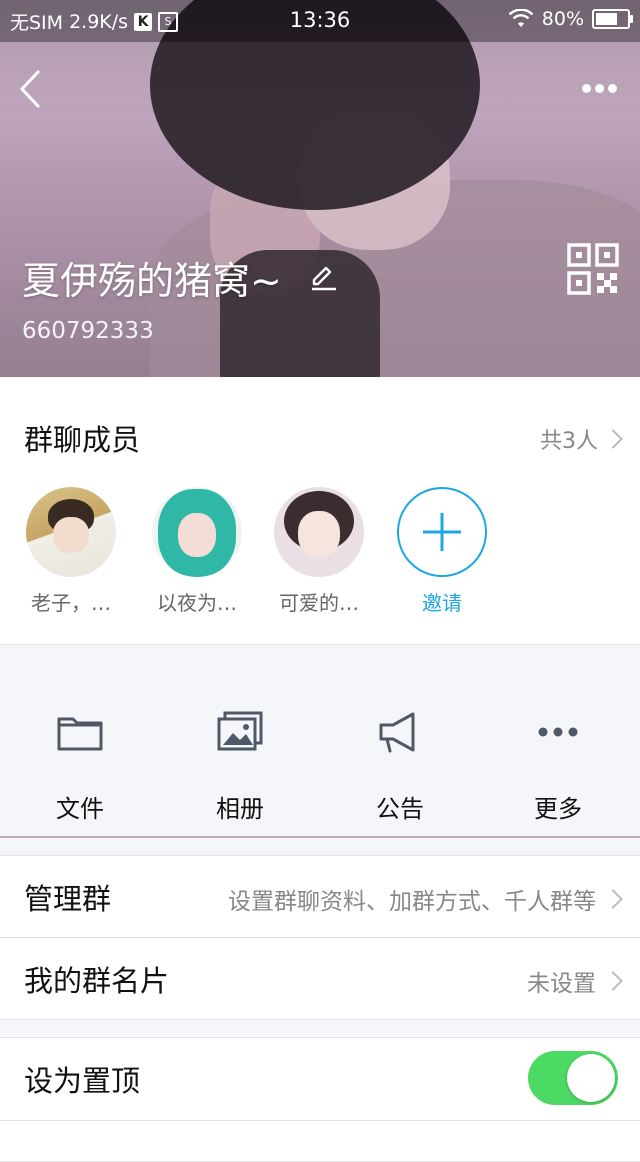 Image resolution: width=640 pixels, height=1162 pixels. I want to click on feature-more: 更多, so click(558, 766).